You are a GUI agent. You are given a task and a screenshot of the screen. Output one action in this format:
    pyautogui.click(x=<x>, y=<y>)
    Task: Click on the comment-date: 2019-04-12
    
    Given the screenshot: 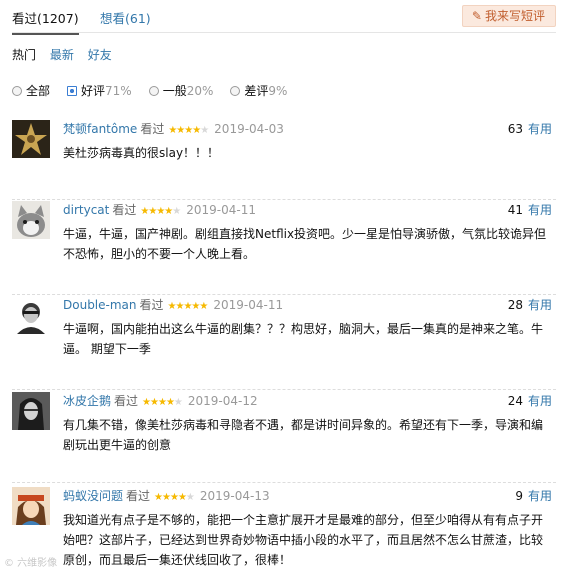 What is the action you would take?
    pyautogui.click(x=222, y=401)
    